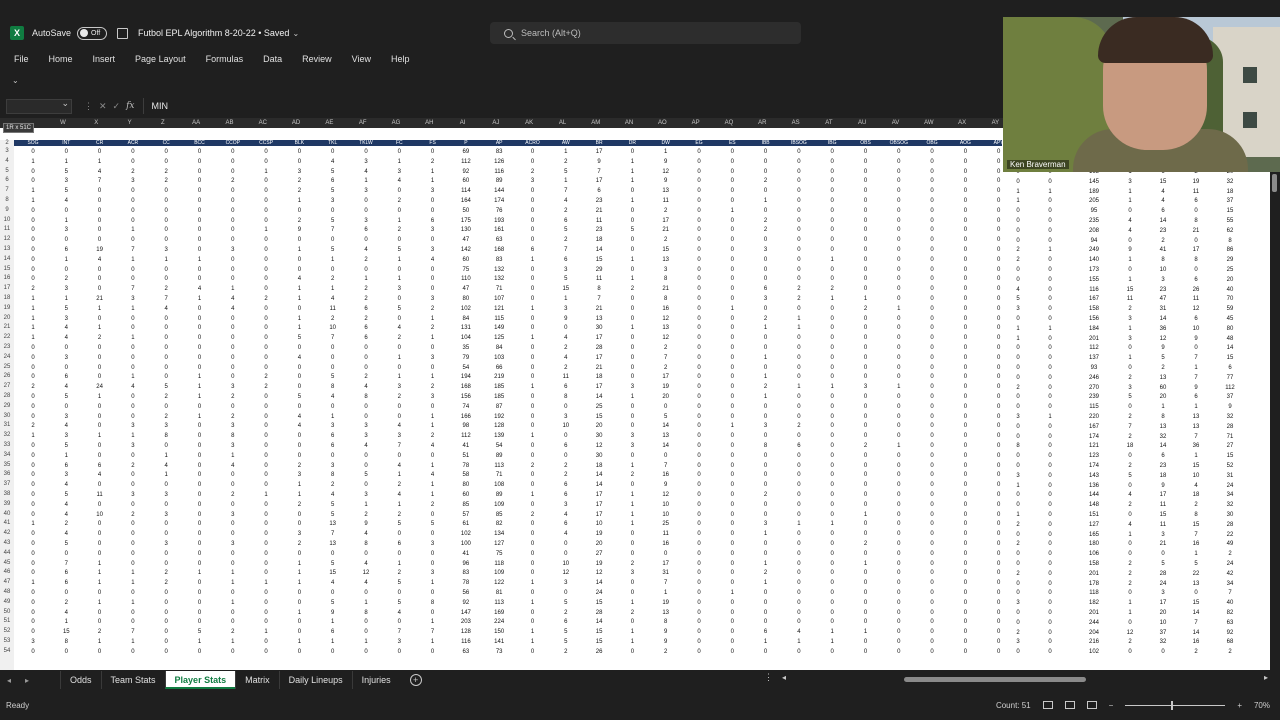  Describe the element at coordinates (666, 485) in the screenshot. I see `table-cell: 9` at that location.